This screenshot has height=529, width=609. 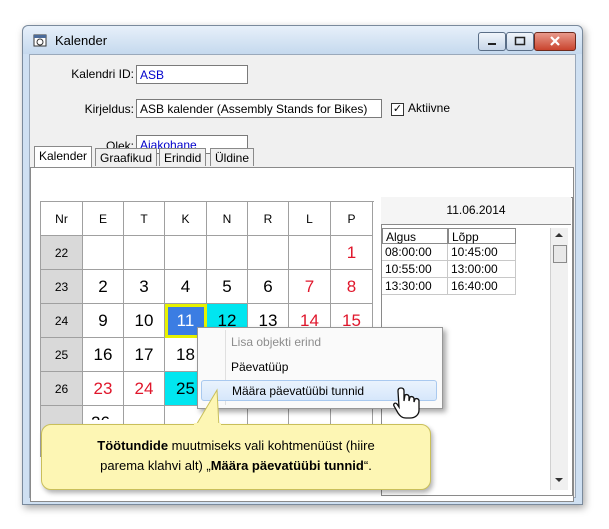 What do you see at coordinates (319, 342) in the screenshot?
I see `menu-item-add-exception: Lisa objekti erind` at bounding box center [319, 342].